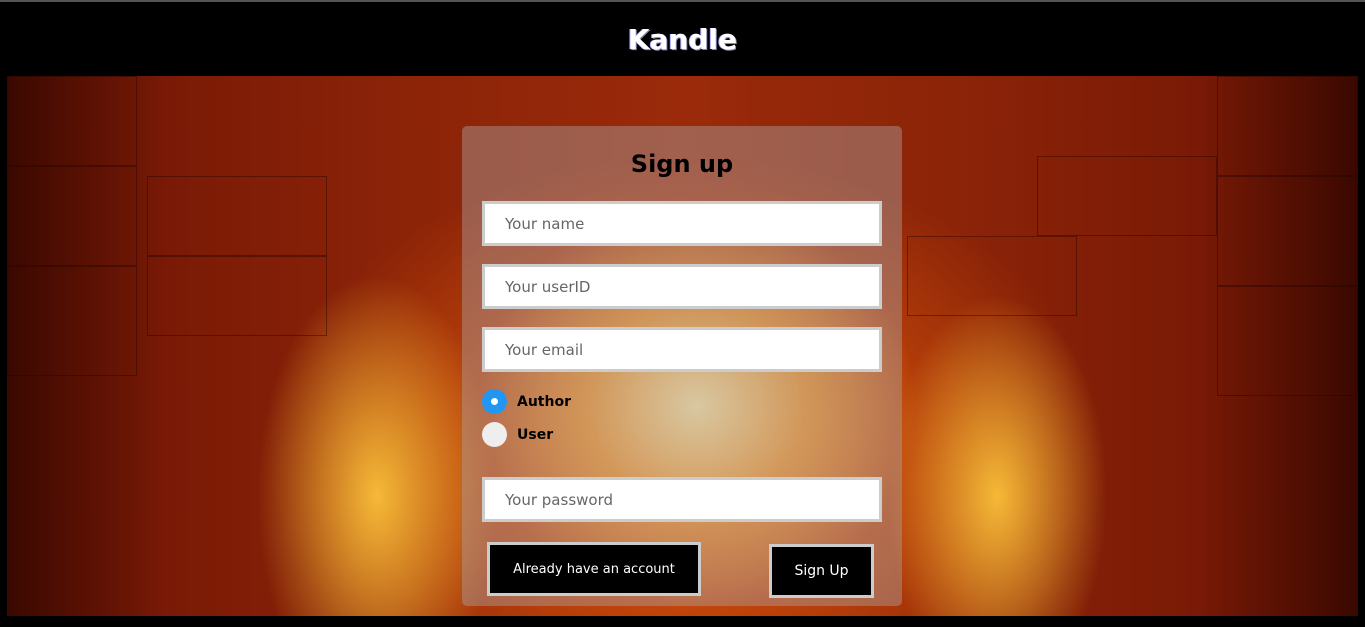 The width and height of the screenshot is (1365, 627). I want to click on password-input, so click(682, 499).